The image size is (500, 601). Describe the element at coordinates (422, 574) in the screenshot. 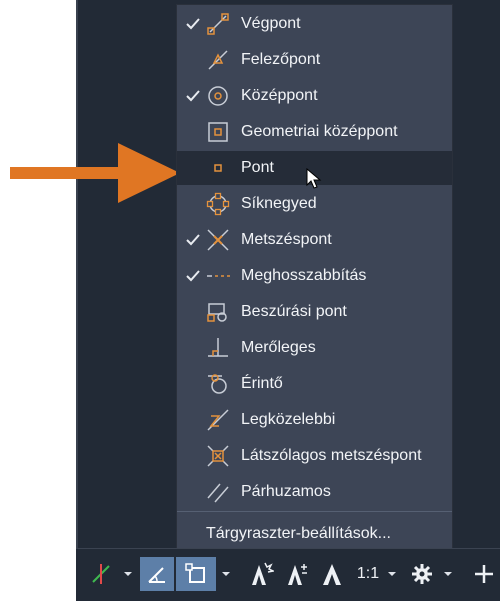

I see `settings-gear-icon` at that location.